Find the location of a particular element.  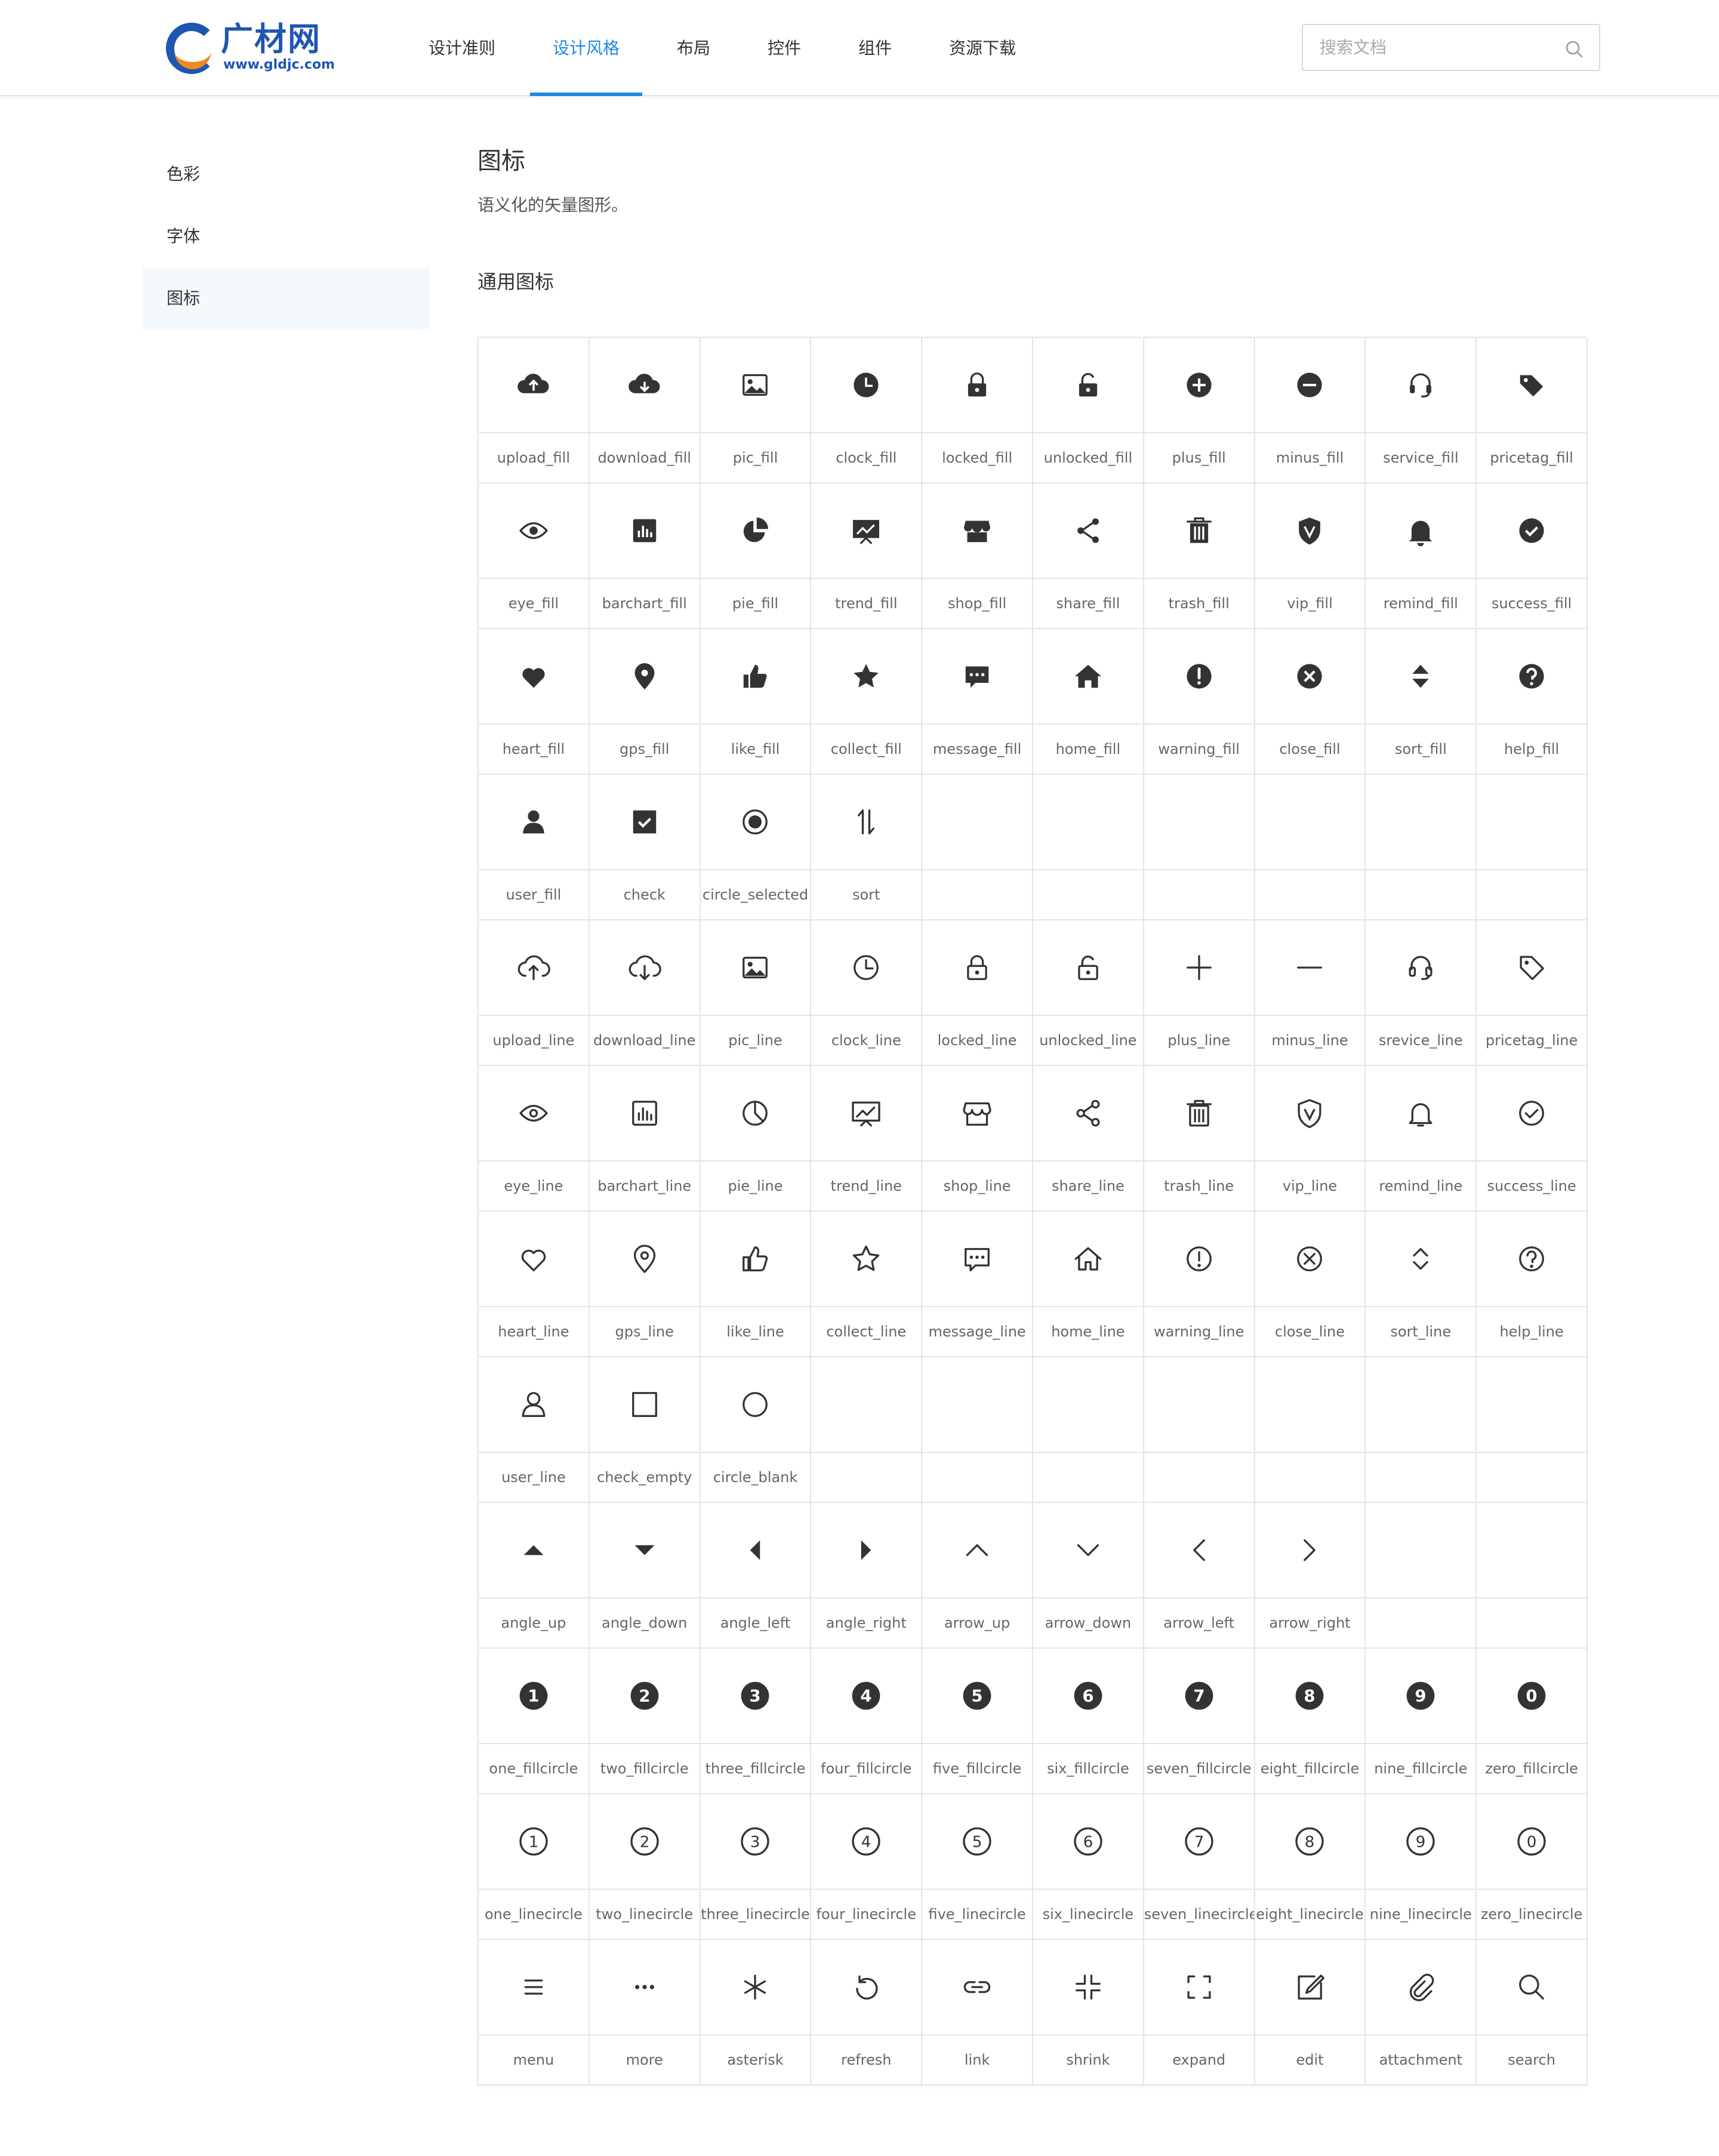

icon-cell-gps_line: gps_line is located at coordinates (645, 1284).